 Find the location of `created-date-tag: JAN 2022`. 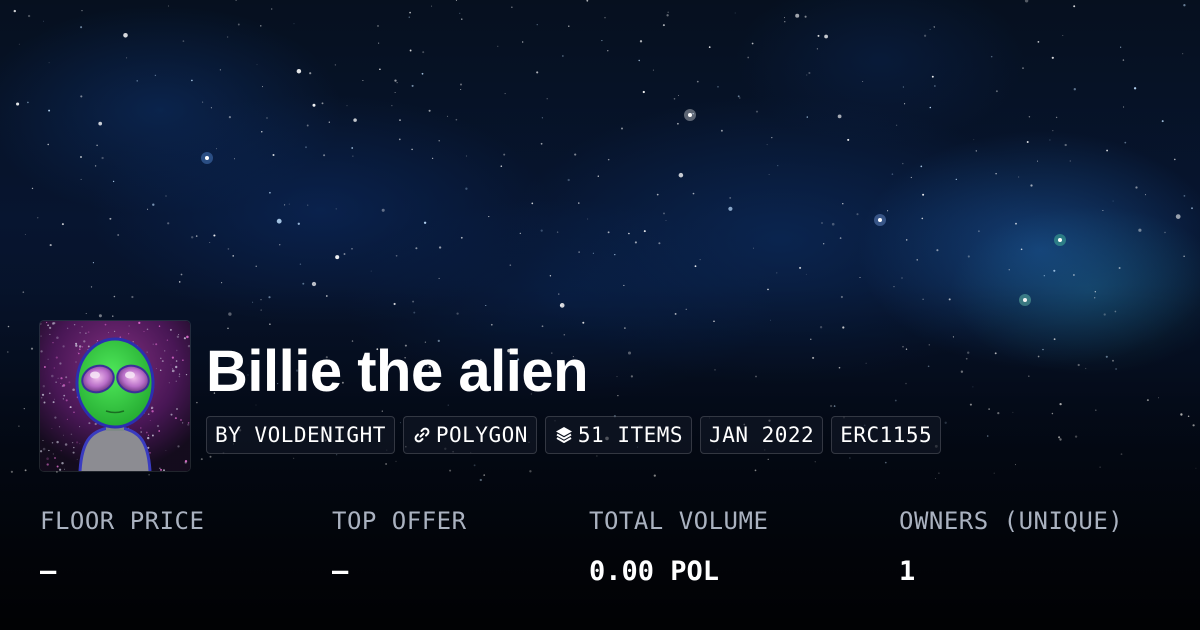

created-date-tag: JAN 2022 is located at coordinates (762, 435).